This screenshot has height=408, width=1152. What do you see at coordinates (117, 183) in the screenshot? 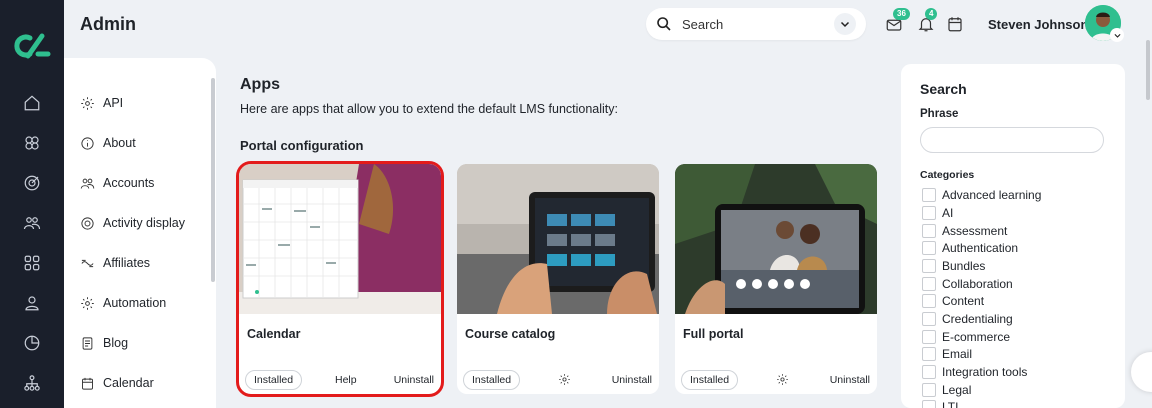
I see `sidebar-item-accounts: Accounts` at bounding box center [117, 183].